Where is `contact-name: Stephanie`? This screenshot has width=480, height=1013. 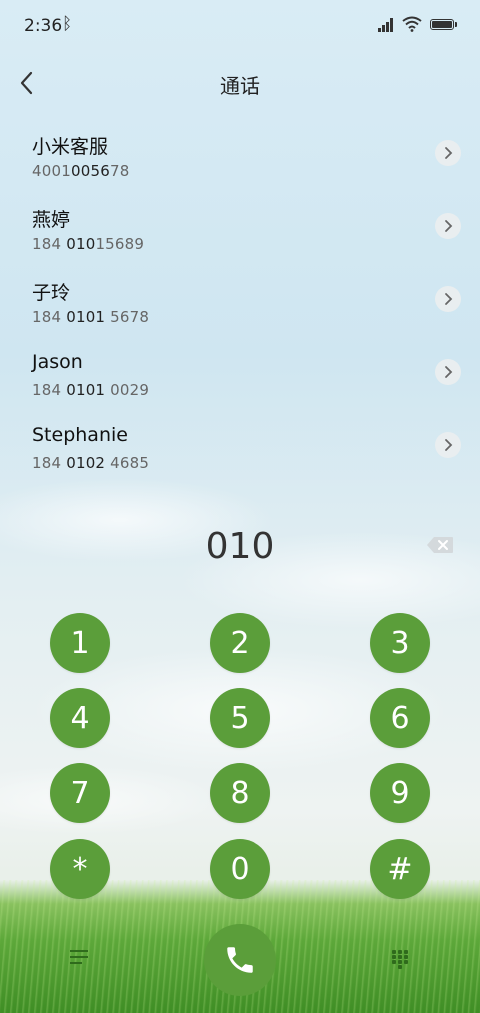
contact-name: Stephanie is located at coordinates (80, 435).